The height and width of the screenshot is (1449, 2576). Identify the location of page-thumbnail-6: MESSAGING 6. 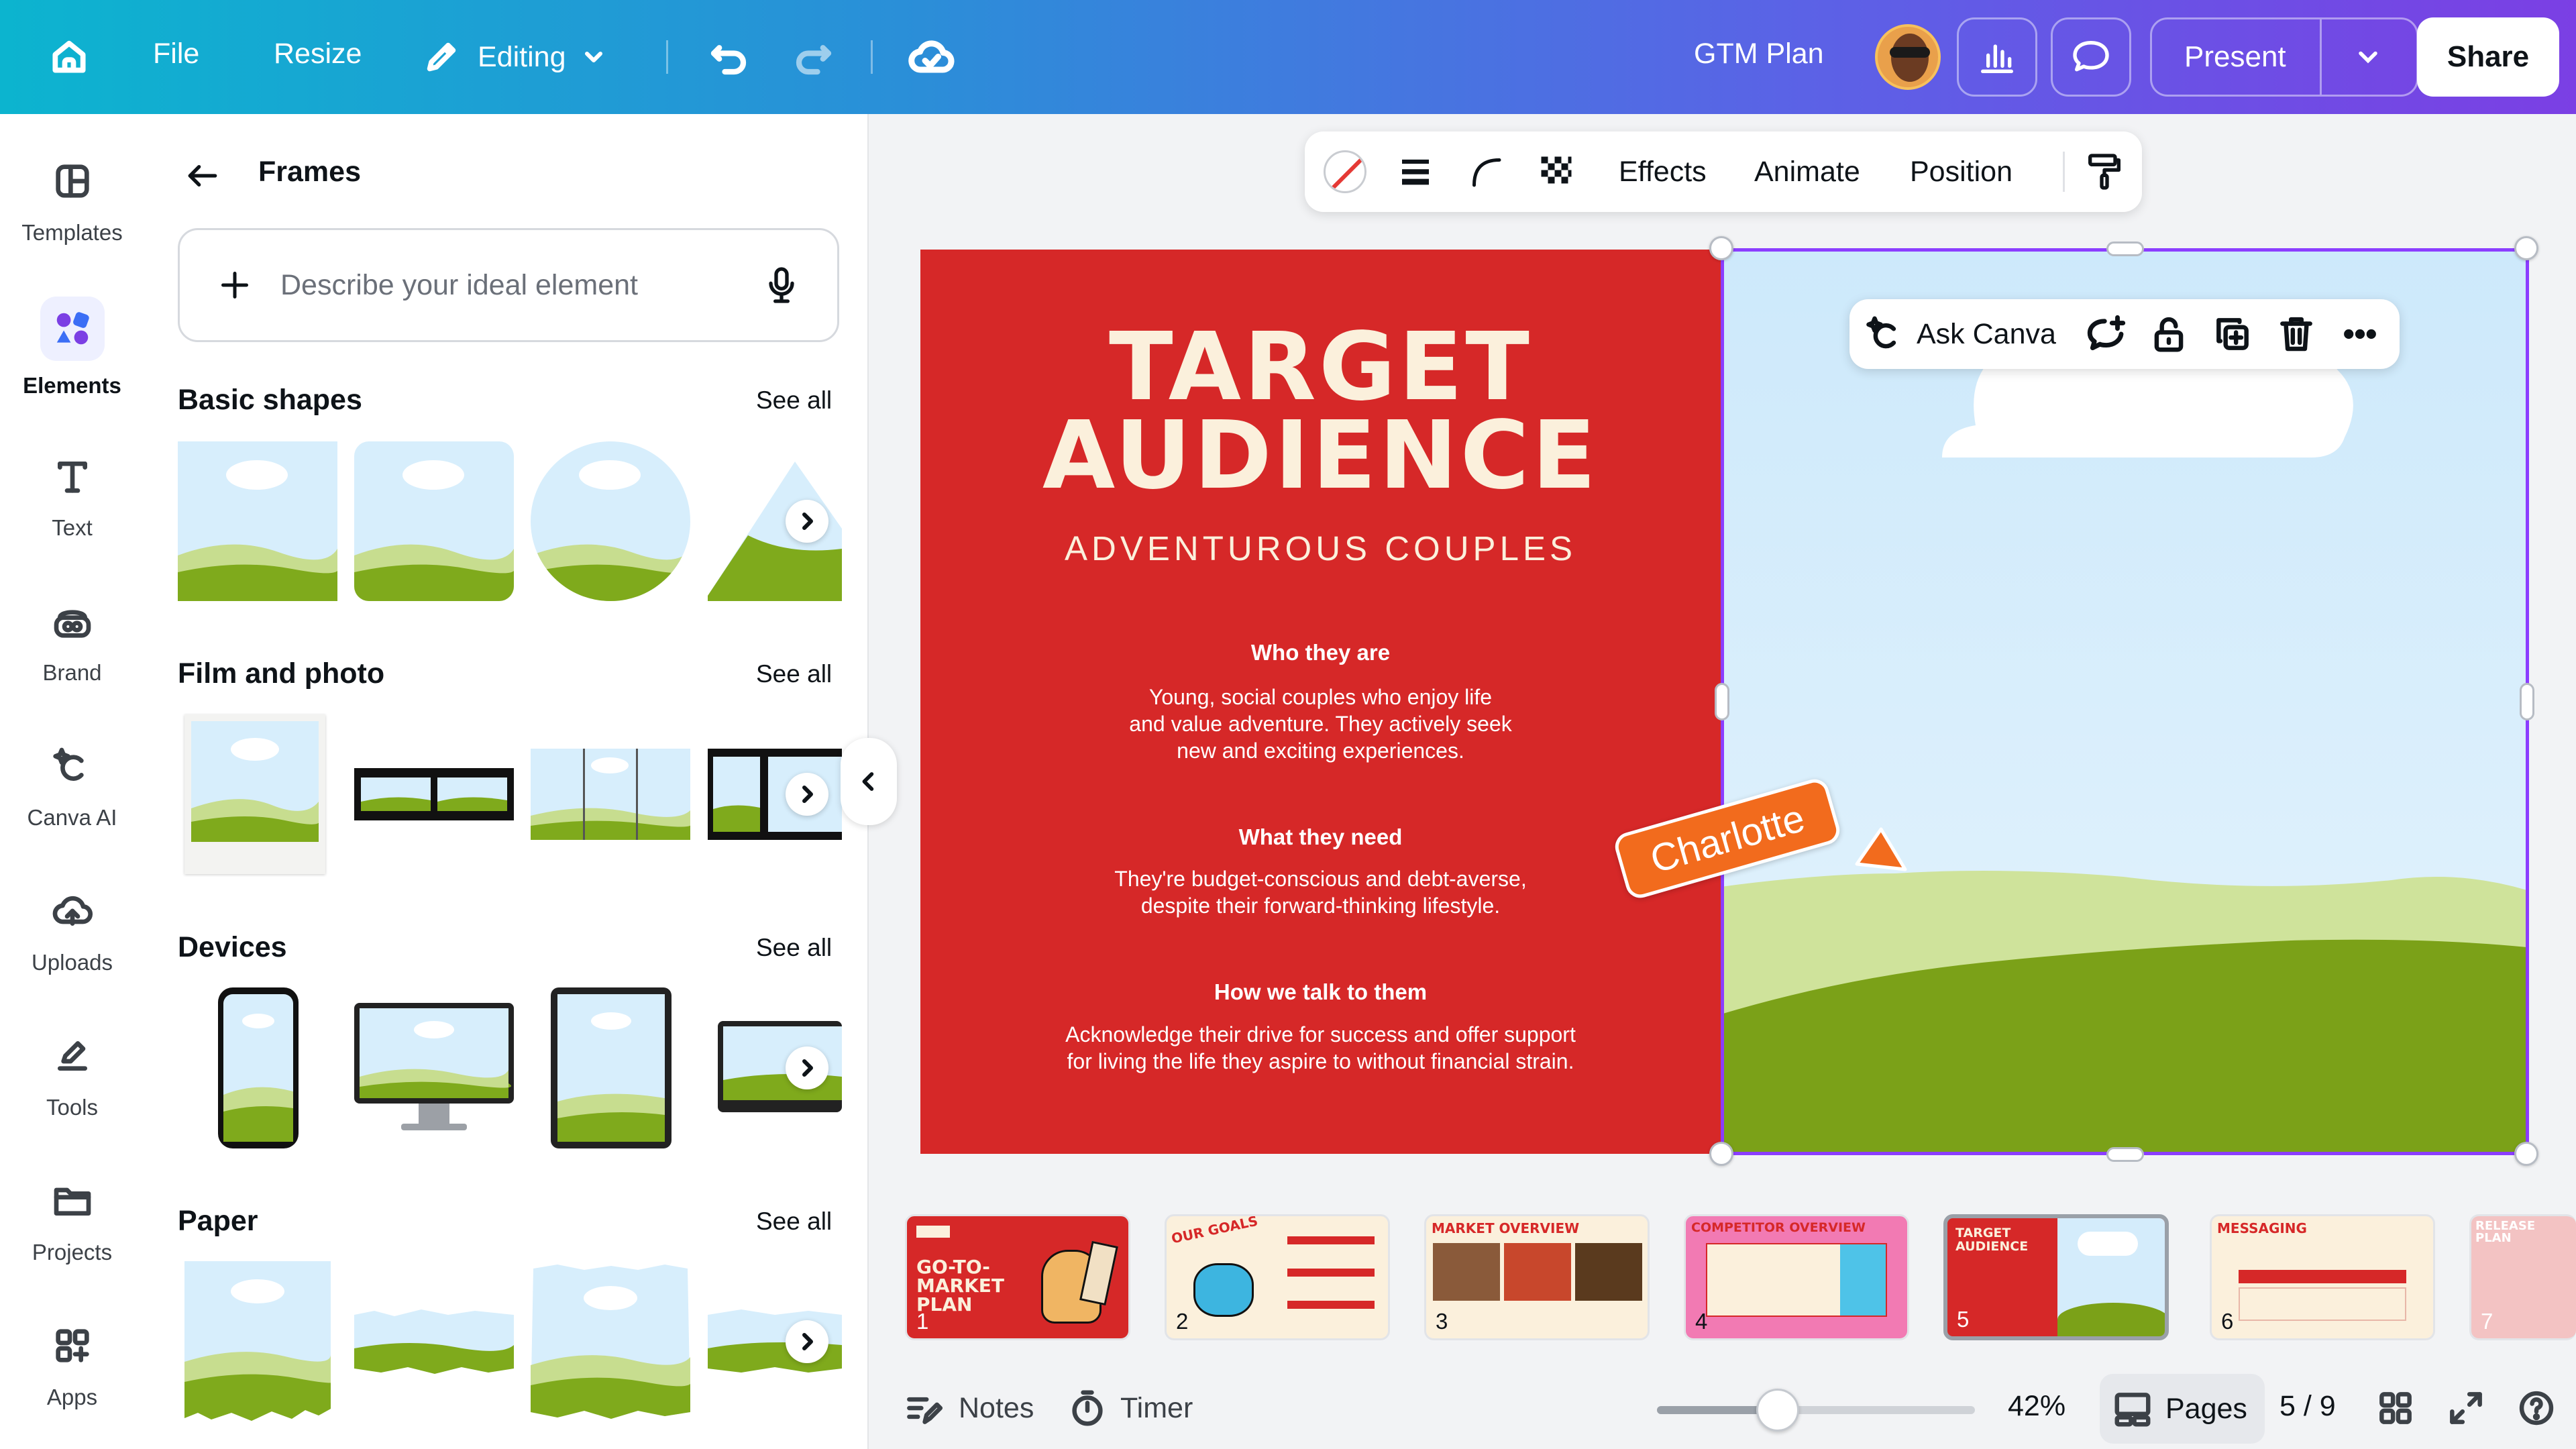
(2322, 1277).